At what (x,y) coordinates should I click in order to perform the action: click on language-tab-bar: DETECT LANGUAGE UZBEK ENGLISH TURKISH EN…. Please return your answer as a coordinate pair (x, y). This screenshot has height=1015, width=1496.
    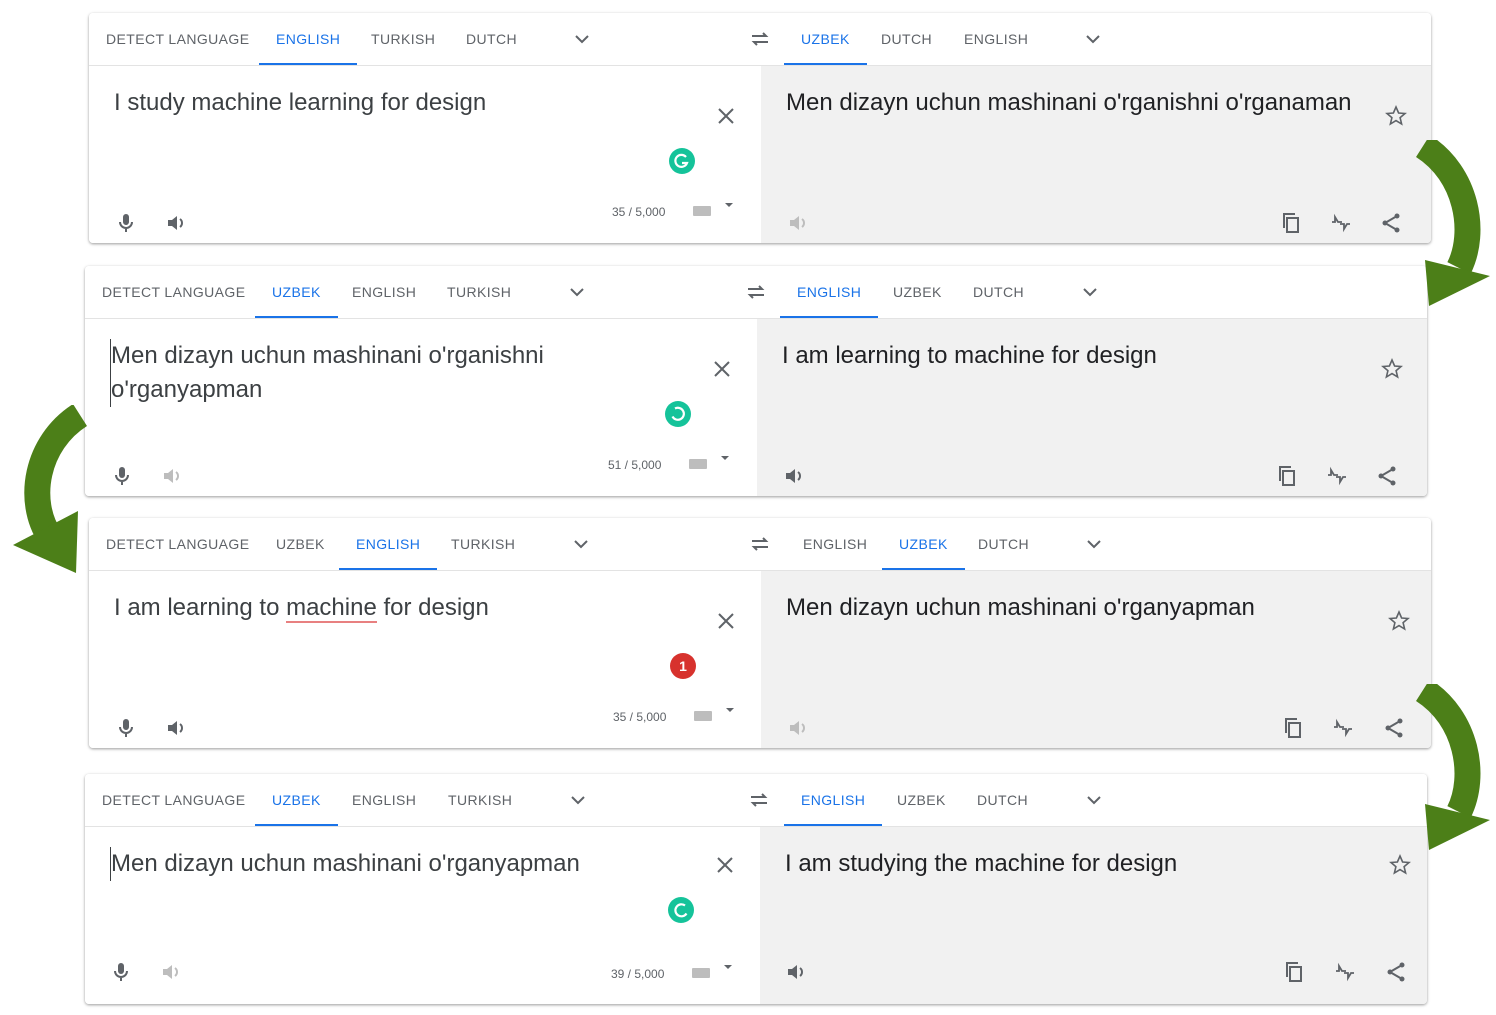
    Looking at the image, I should click on (756, 292).